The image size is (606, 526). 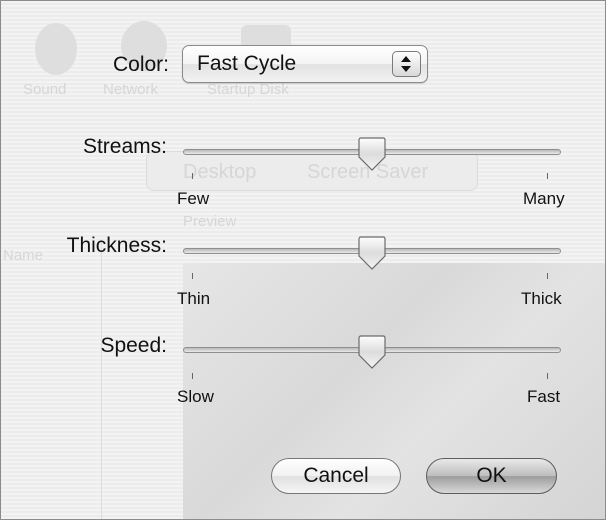 What do you see at coordinates (544, 396) in the screenshot?
I see `speed-max-label: Fast` at bounding box center [544, 396].